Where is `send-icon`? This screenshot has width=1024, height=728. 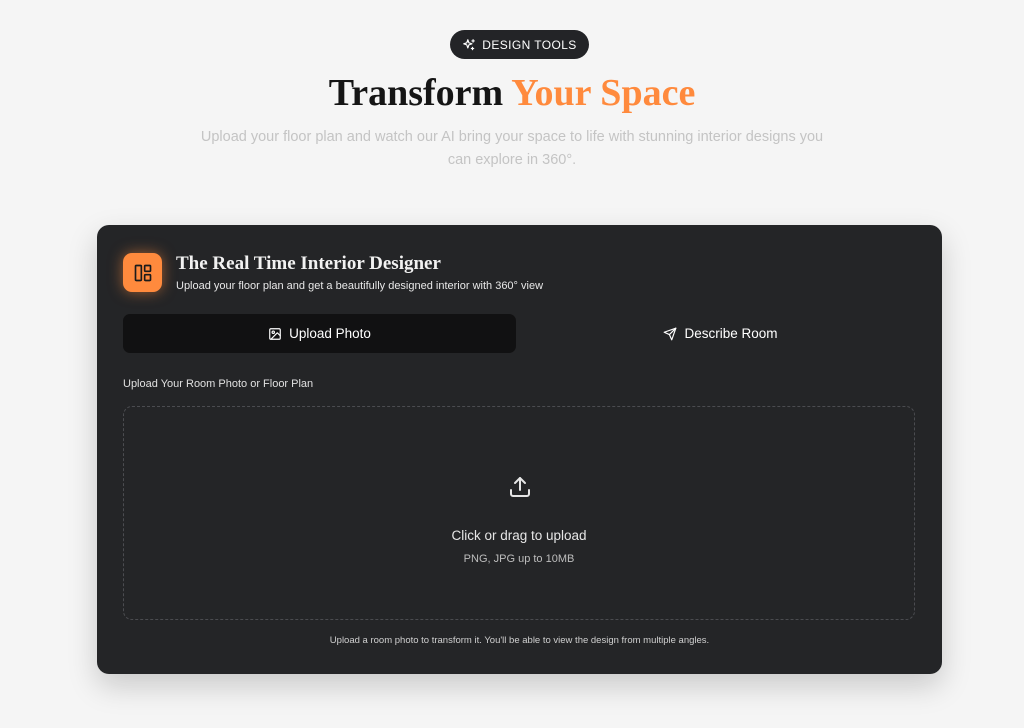
send-icon is located at coordinates (670, 333).